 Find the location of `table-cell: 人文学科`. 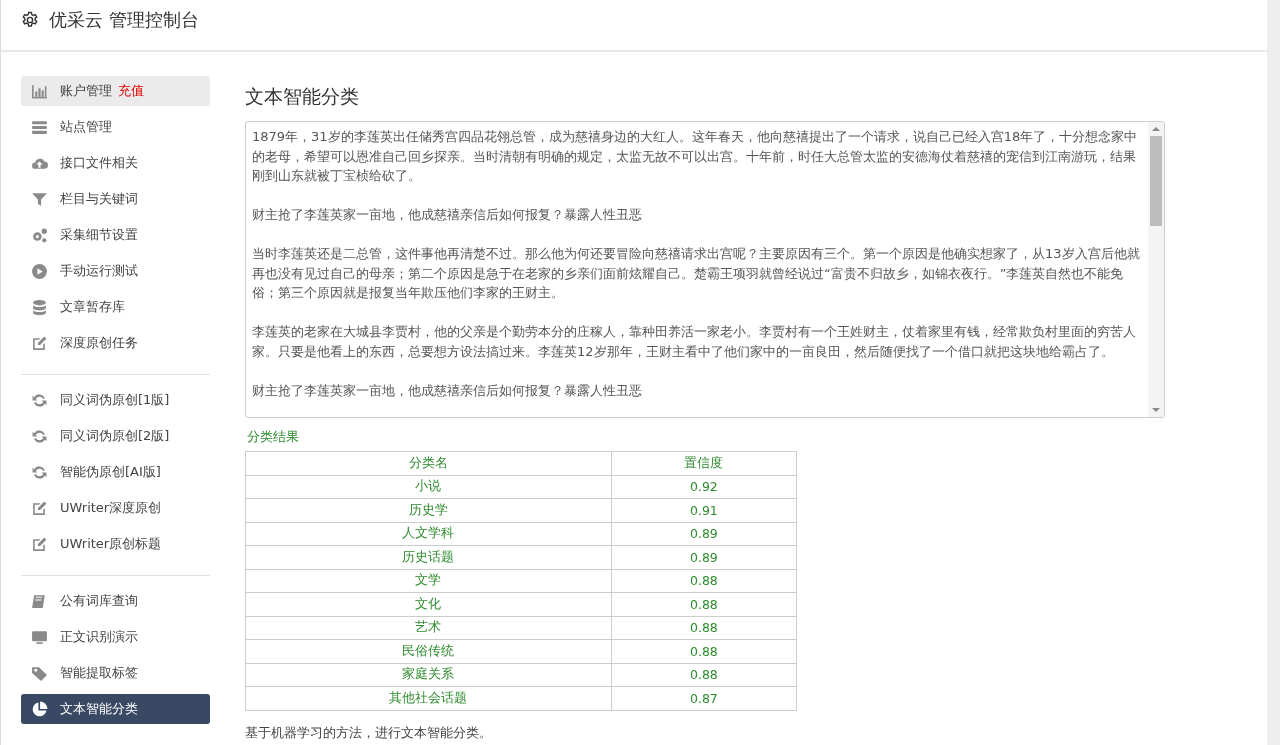

table-cell: 人文学科 is located at coordinates (428, 534).